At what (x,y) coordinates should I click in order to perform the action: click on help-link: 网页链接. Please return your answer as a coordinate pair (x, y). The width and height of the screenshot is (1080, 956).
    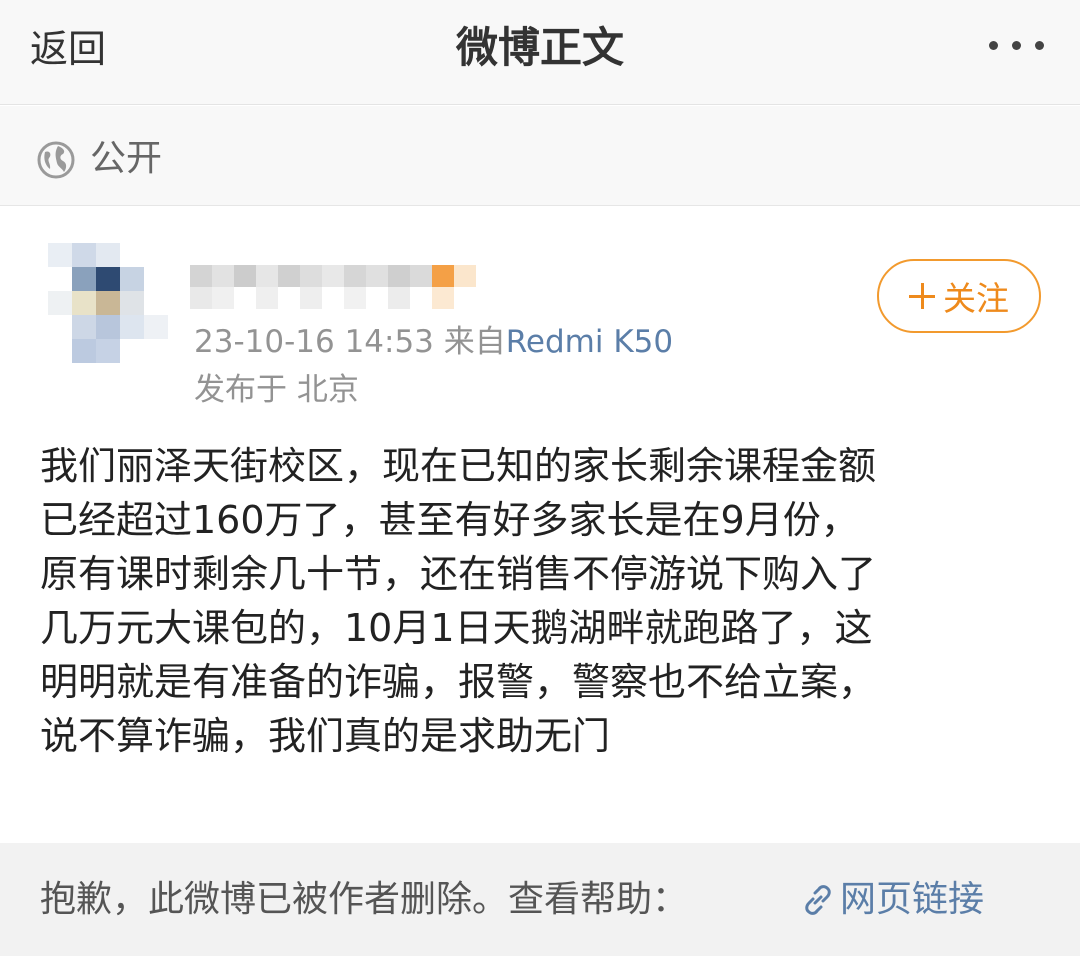
    Looking at the image, I should click on (892, 900).